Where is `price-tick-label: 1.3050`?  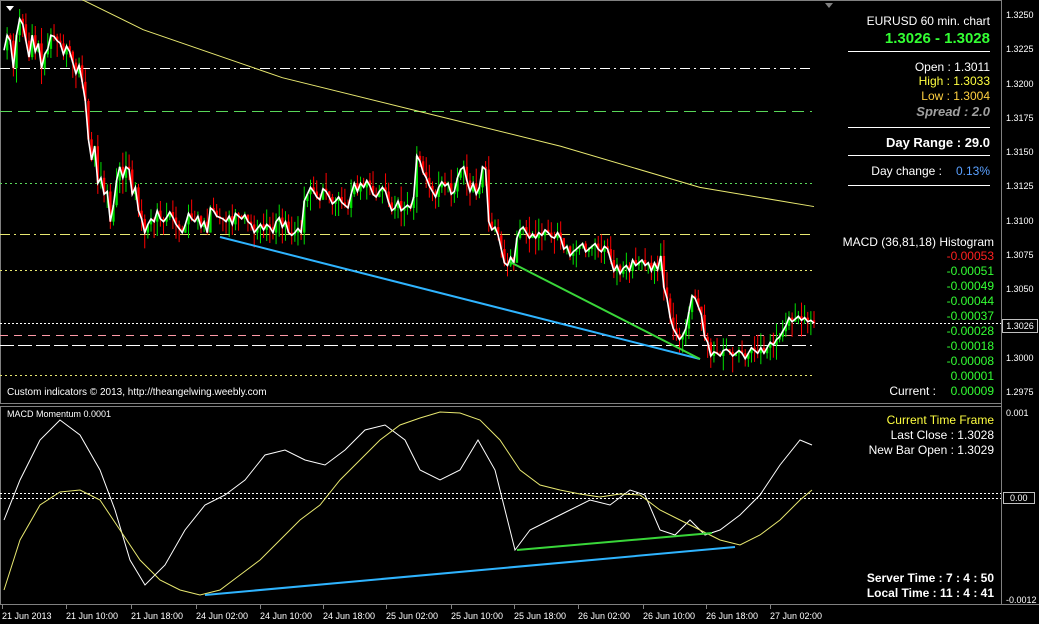 price-tick-label: 1.3050 is located at coordinates (1020, 289).